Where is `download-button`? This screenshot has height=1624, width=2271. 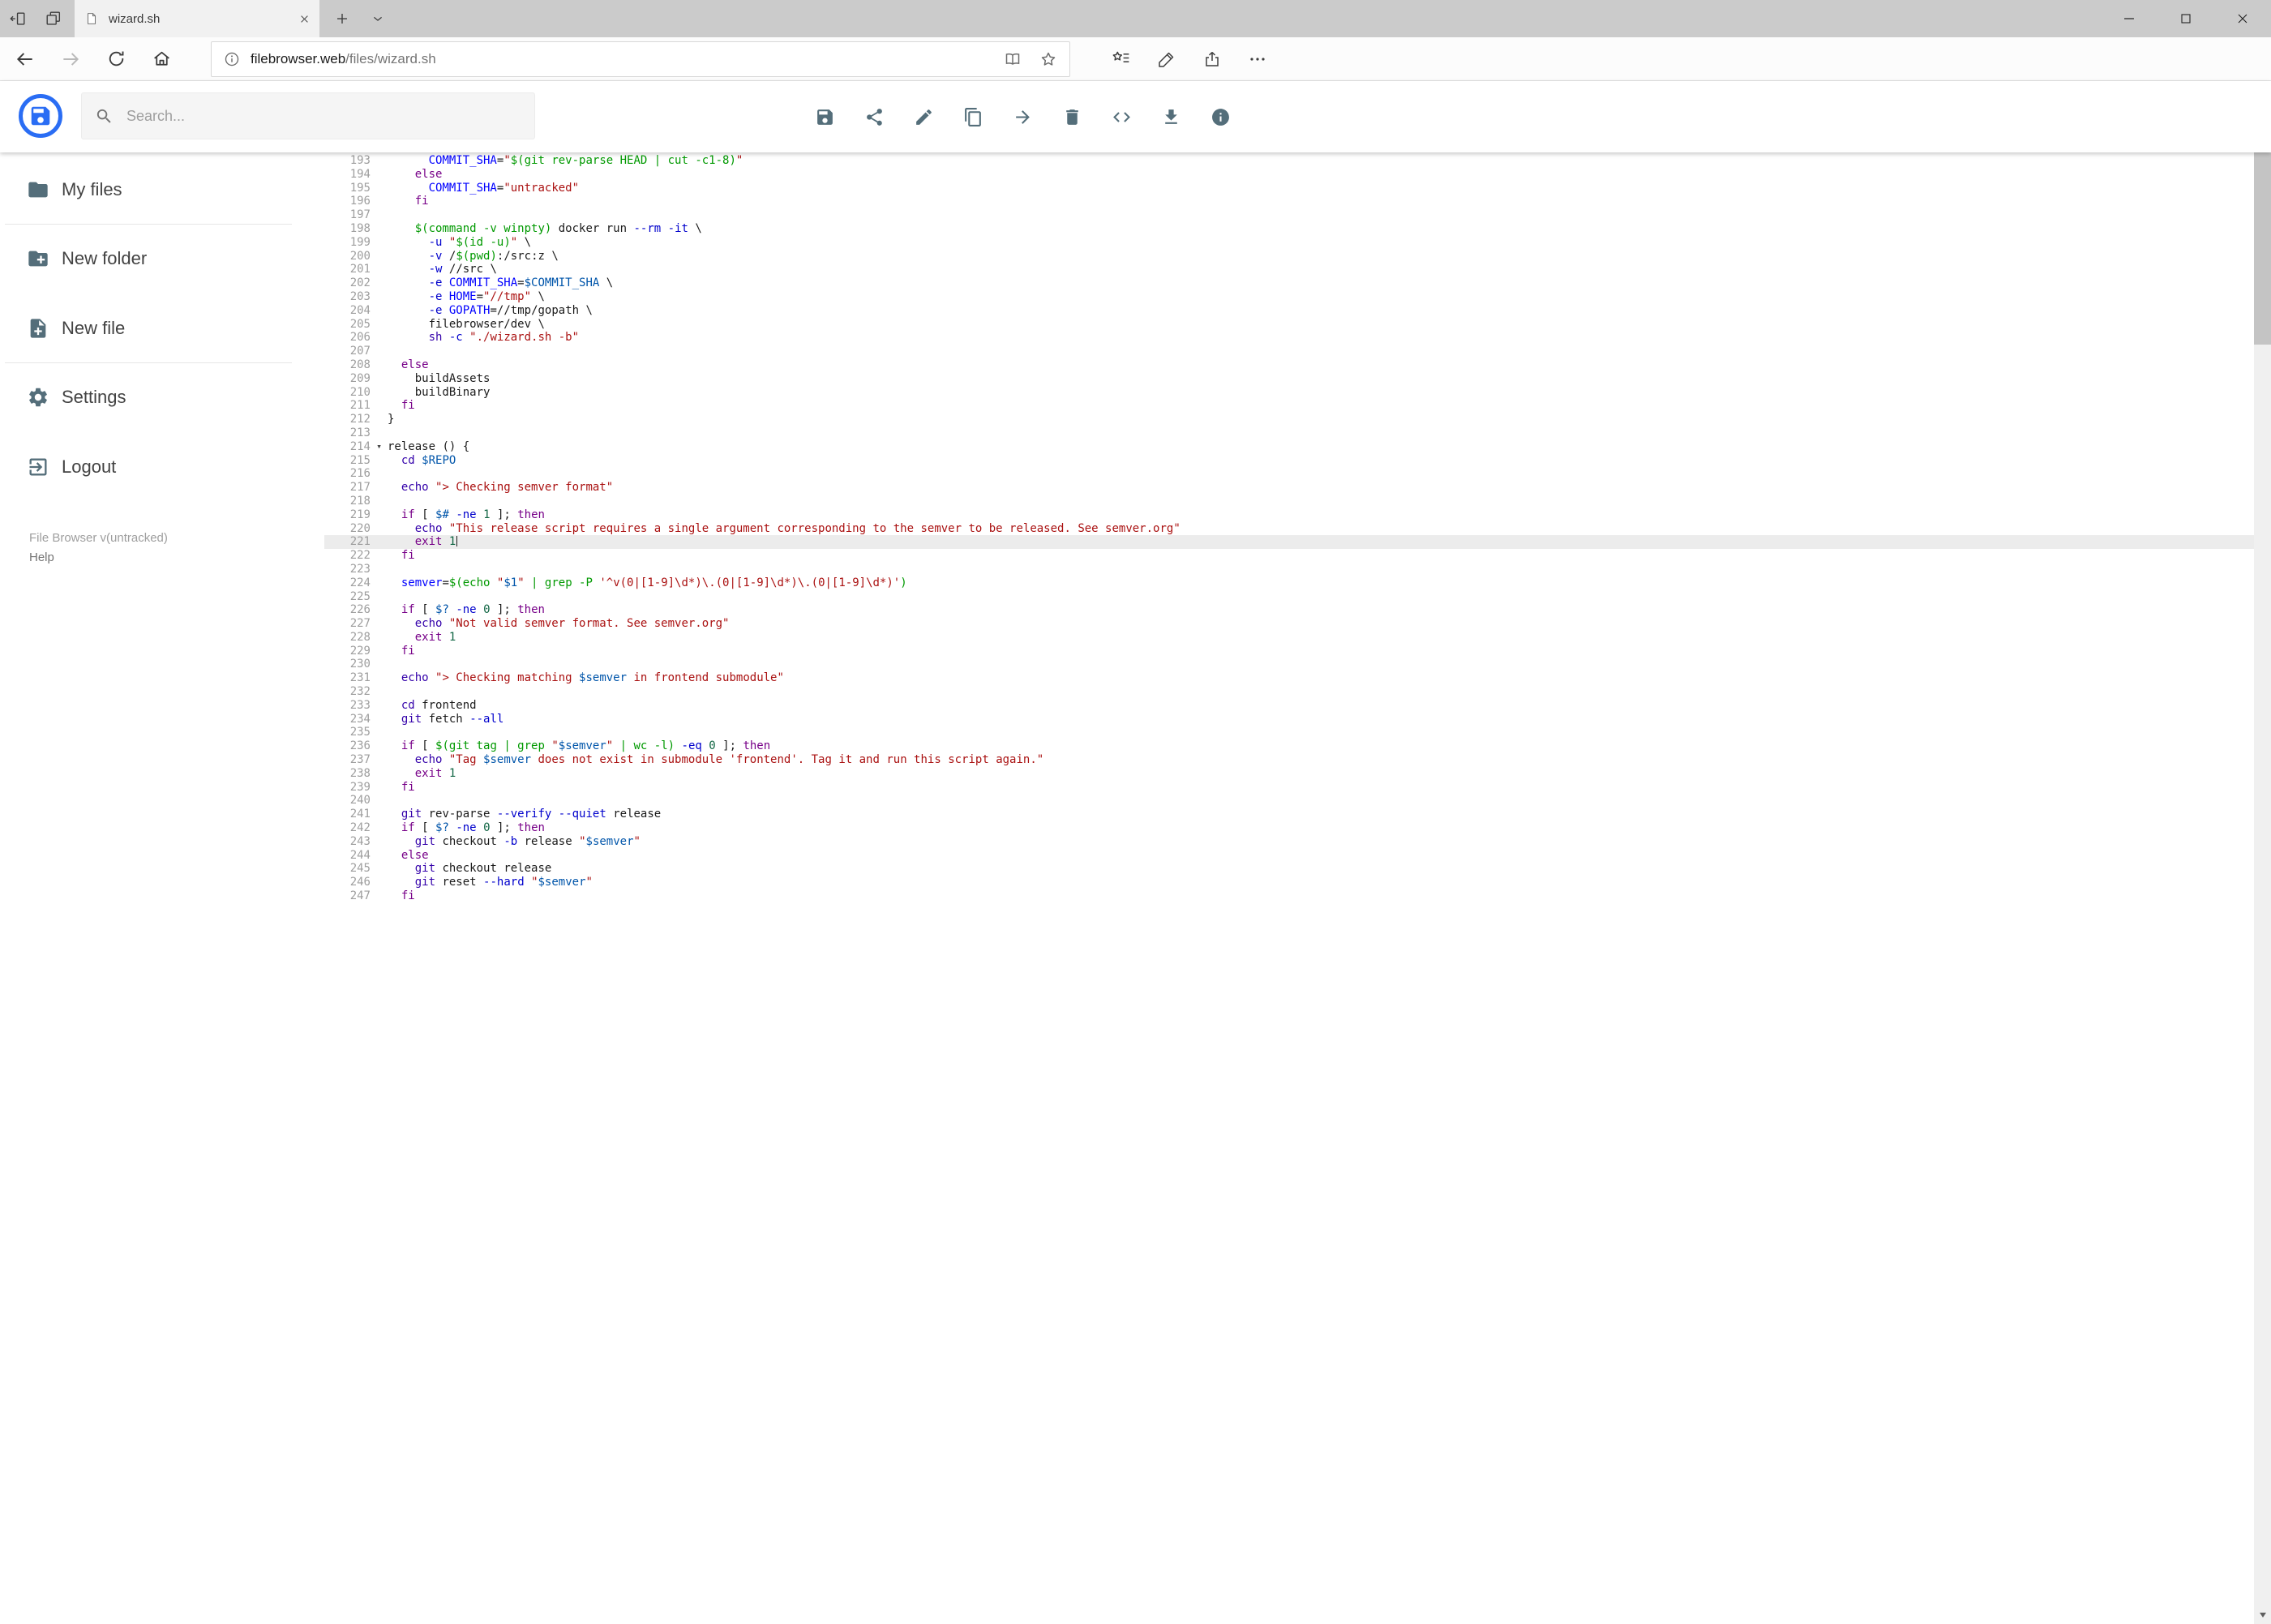
download-button is located at coordinates (1171, 117).